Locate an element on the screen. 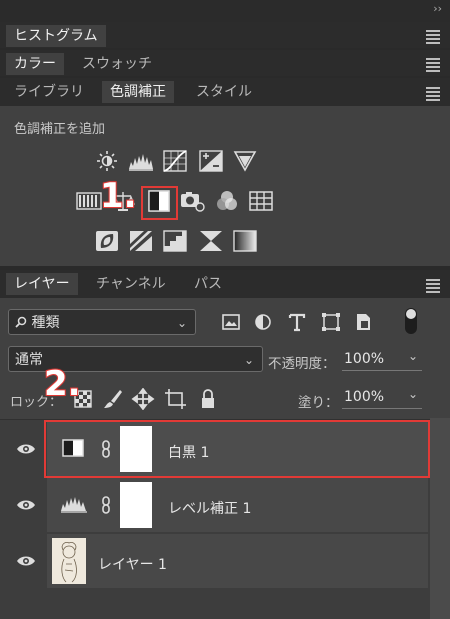 The height and width of the screenshot is (619, 450). tab-channels: チャンネル is located at coordinates (131, 284).